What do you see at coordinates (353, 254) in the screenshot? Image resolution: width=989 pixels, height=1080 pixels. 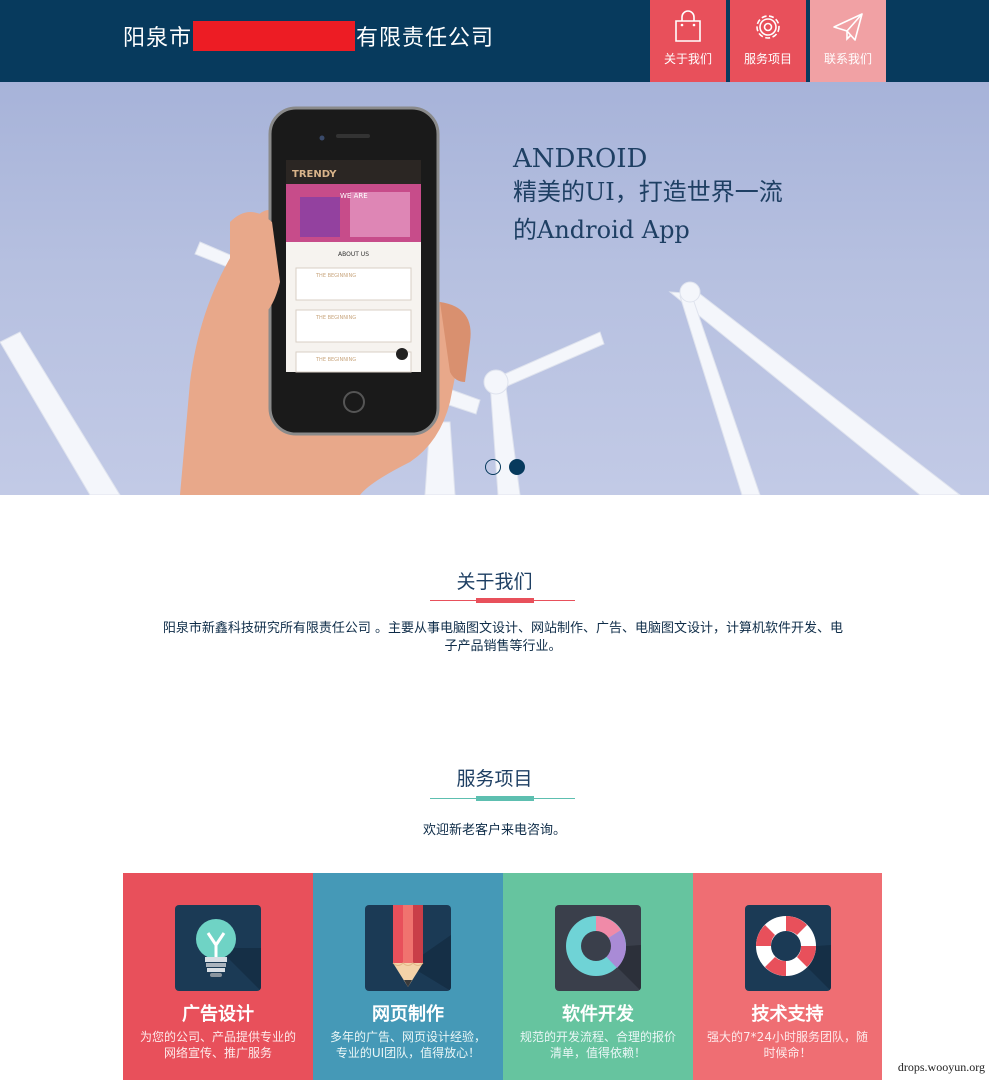 I see `svg-text: ABOUT US` at bounding box center [353, 254].